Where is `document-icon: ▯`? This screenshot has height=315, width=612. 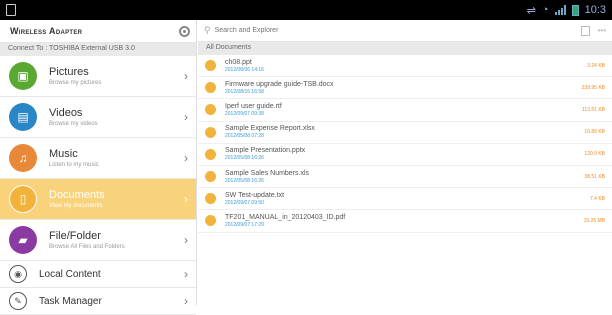 document-icon: ▯ is located at coordinates (23, 199).